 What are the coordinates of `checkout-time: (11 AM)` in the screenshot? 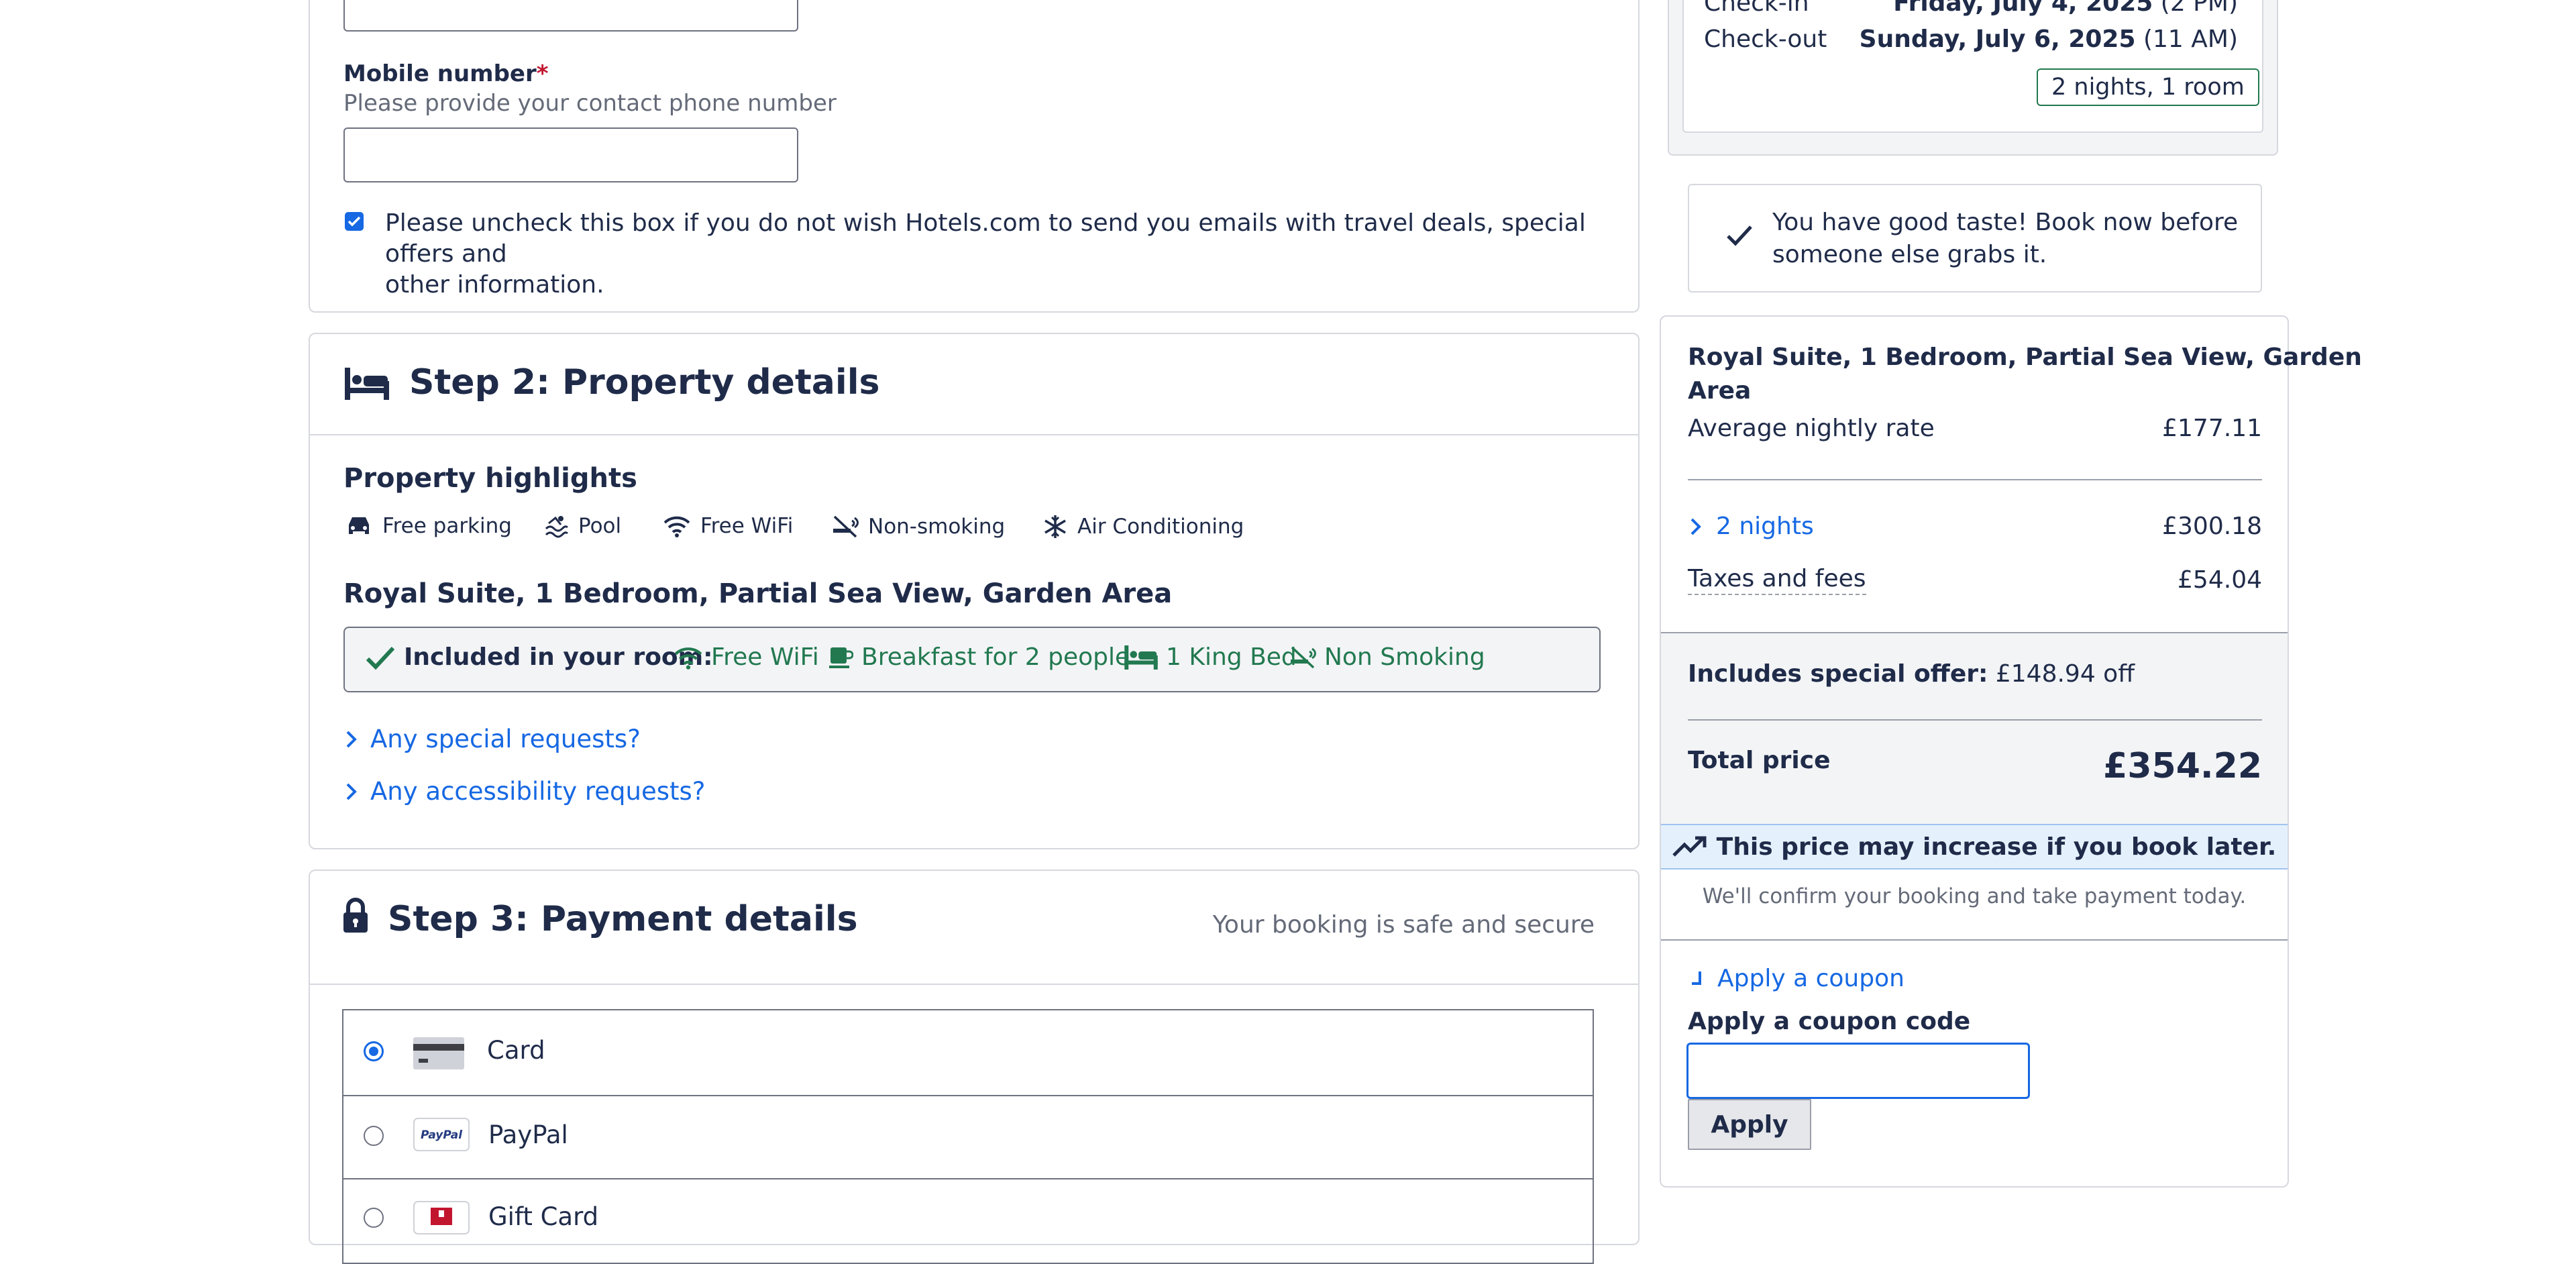 It's located at (2190, 39).